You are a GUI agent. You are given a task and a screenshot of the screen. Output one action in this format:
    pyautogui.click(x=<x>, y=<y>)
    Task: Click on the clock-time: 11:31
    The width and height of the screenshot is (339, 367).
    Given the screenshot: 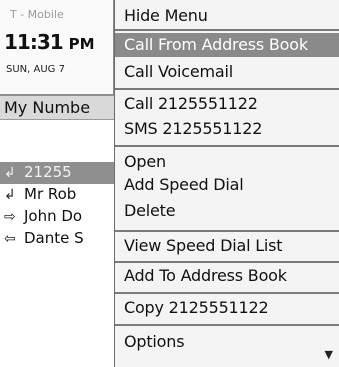 What is the action you would take?
    pyautogui.click(x=34, y=42)
    